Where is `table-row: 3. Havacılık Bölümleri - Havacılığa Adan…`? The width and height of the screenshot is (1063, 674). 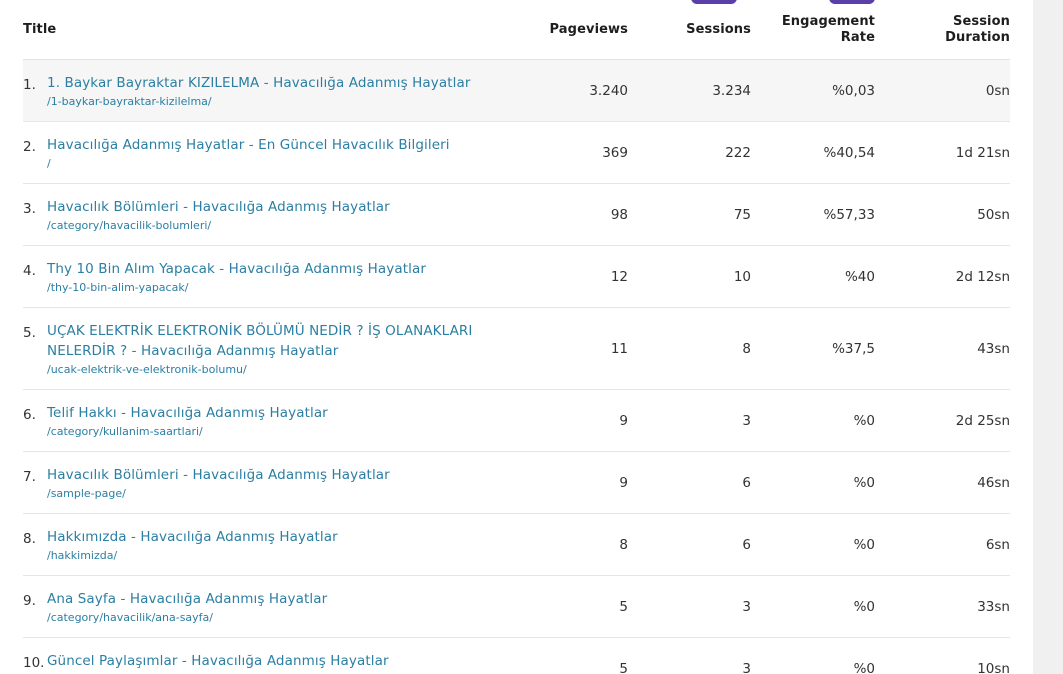 table-row: 3. Havacılık Bölümleri - Havacılığa Adan… is located at coordinates (516, 215).